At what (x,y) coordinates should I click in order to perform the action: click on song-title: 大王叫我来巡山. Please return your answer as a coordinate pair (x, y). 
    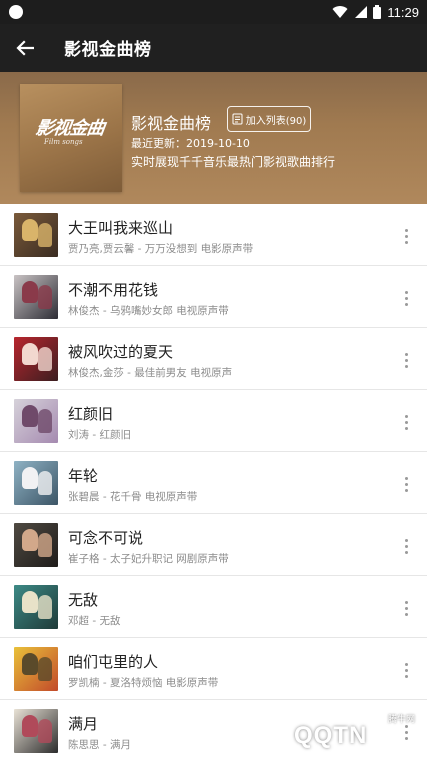
    Looking at the image, I should click on (121, 228).